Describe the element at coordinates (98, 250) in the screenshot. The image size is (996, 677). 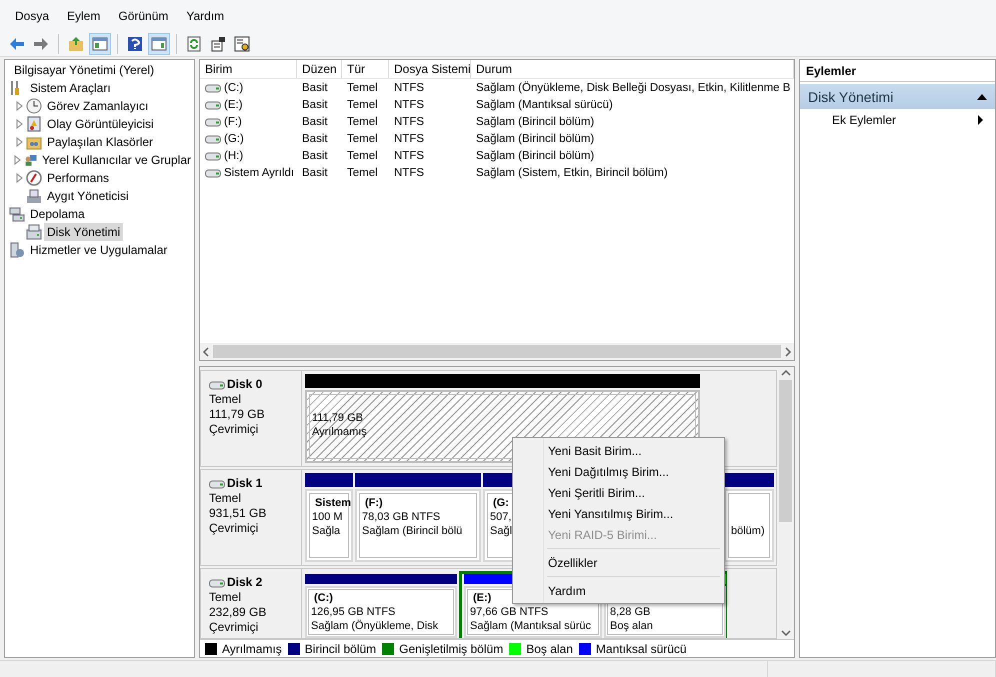
I see `tree-item: Hizmetler ve Uygulamalar` at that location.